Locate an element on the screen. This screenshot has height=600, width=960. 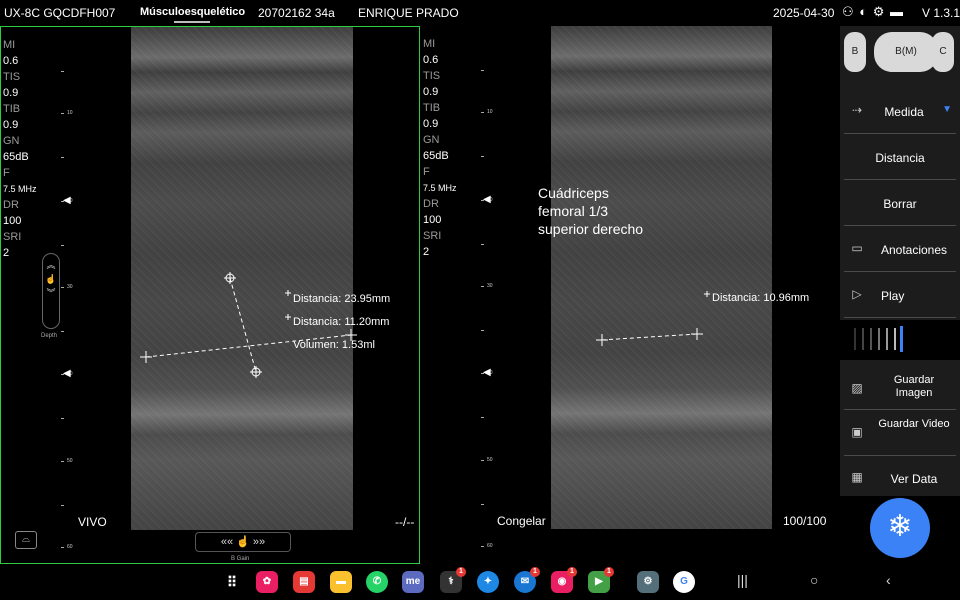
patient-id: 20702162 34a is located at coordinates (296, 13).